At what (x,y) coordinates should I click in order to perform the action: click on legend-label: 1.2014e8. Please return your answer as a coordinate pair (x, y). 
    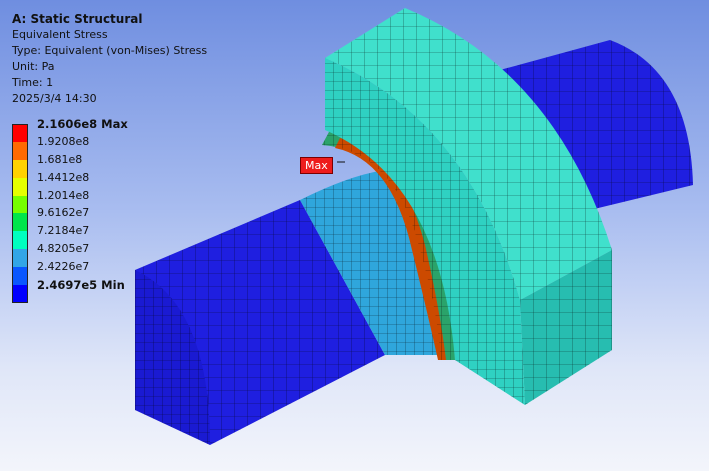
    Looking at the image, I should click on (63, 195).